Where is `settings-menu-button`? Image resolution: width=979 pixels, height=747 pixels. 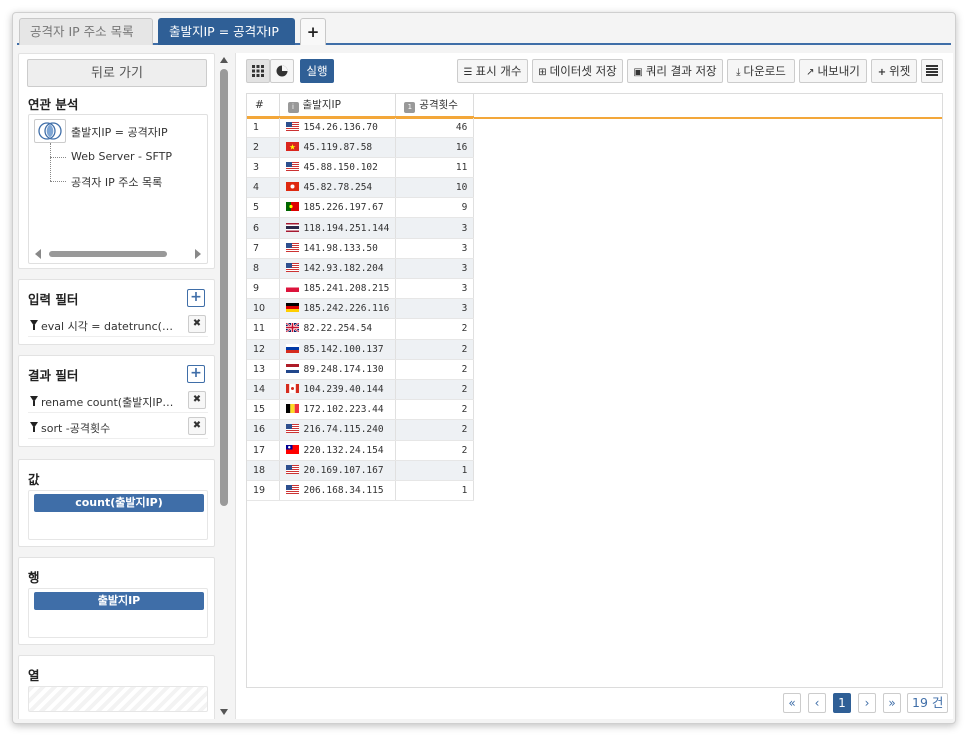 settings-menu-button is located at coordinates (932, 71).